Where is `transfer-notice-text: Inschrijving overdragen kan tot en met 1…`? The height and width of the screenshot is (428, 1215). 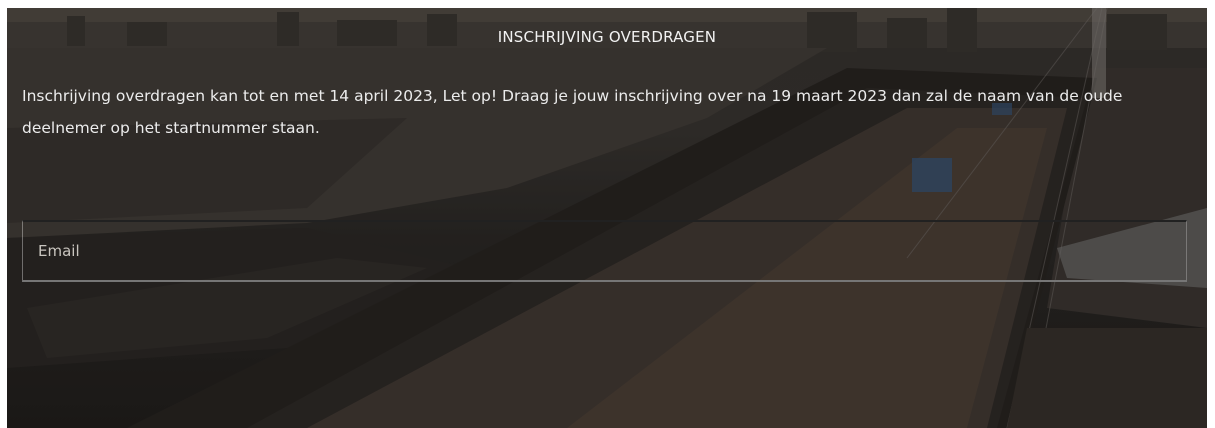 transfer-notice-text: Inschrijving overdragen kan tot en met 1… is located at coordinates (572, 112).